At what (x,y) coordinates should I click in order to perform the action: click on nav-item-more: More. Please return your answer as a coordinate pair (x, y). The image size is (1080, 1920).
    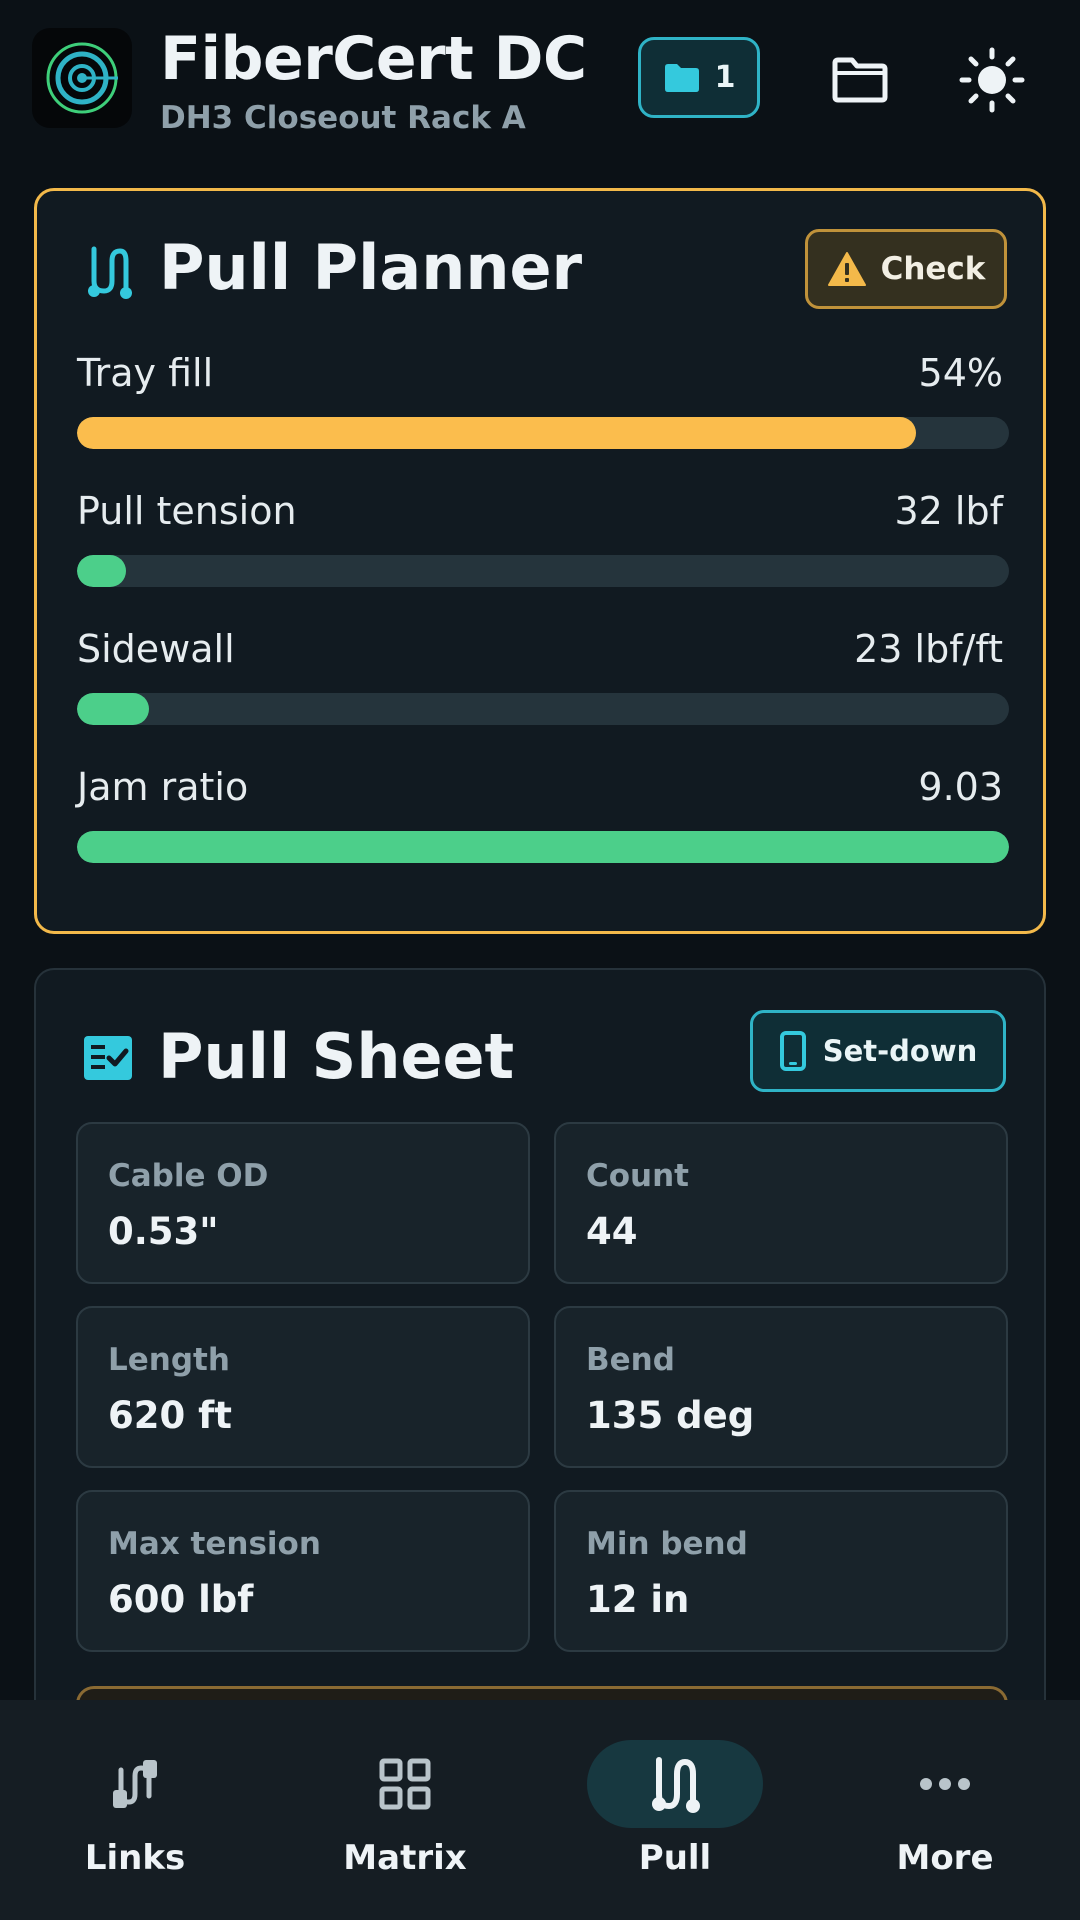
    Looking at the image, I should click on (945, 1810).